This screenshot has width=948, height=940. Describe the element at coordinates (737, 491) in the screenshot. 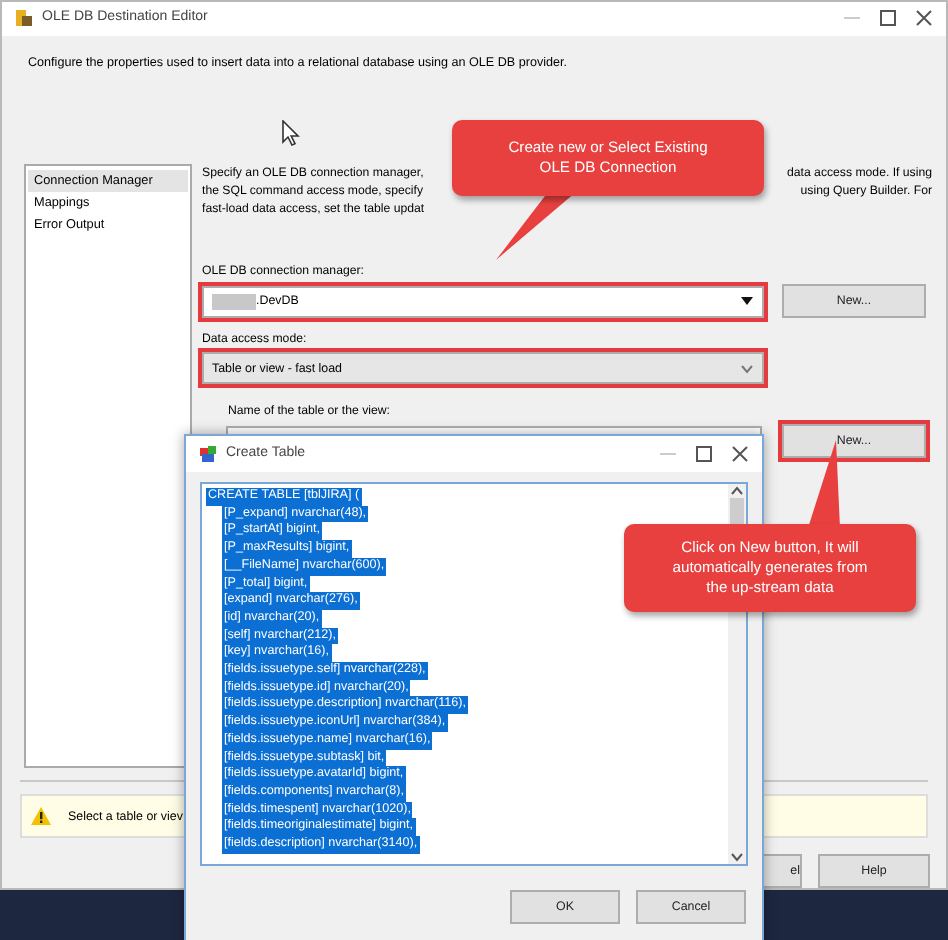

I see `scroll-up-icon` at that location.